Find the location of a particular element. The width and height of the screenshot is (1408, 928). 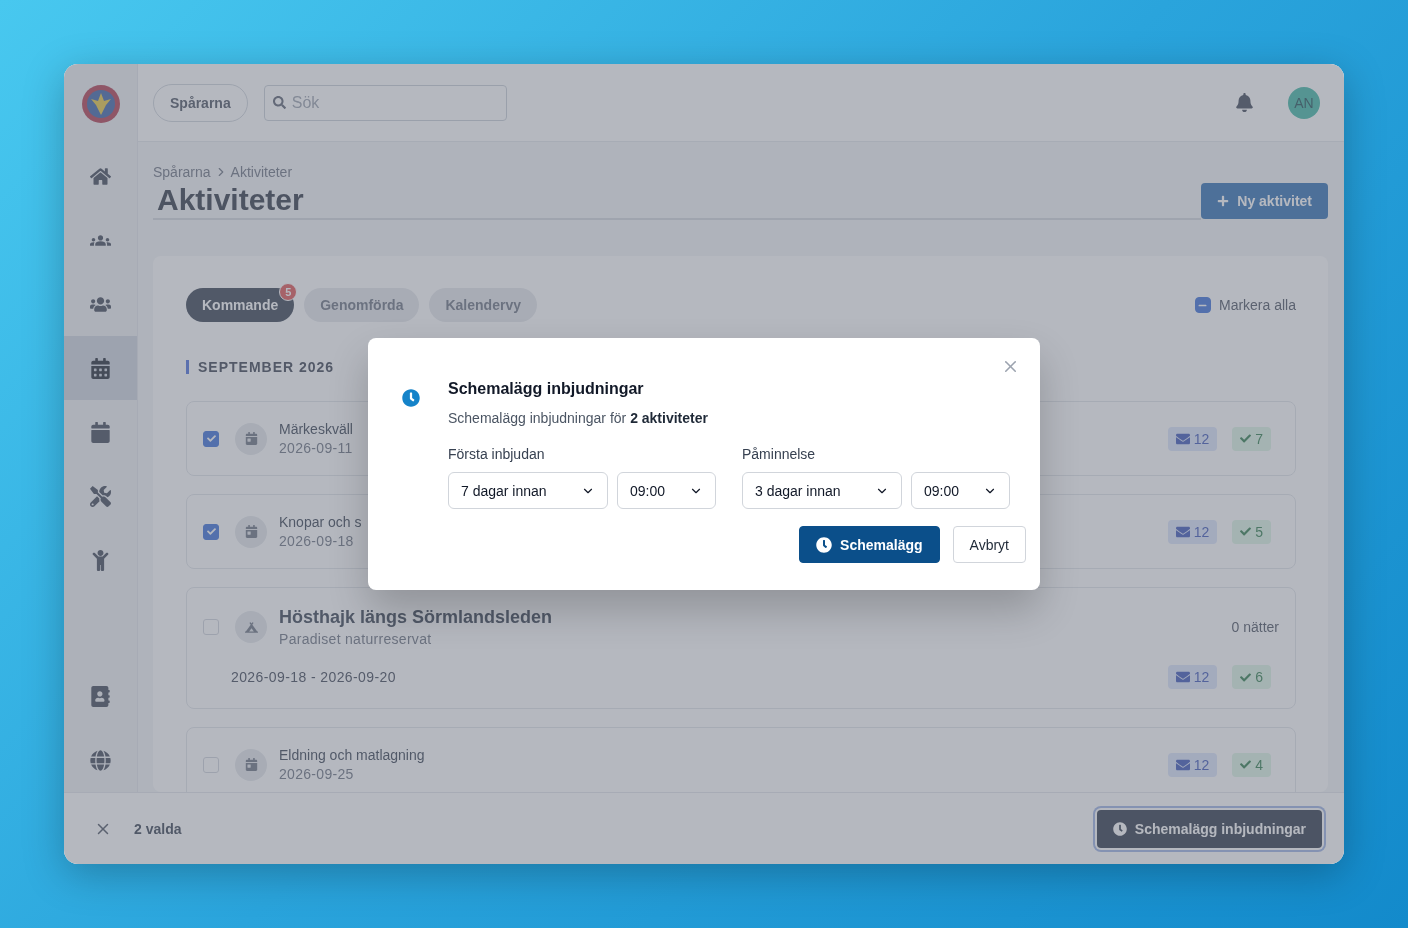

activity-date: 2026-09-11 is located at coordinates (316, 448).